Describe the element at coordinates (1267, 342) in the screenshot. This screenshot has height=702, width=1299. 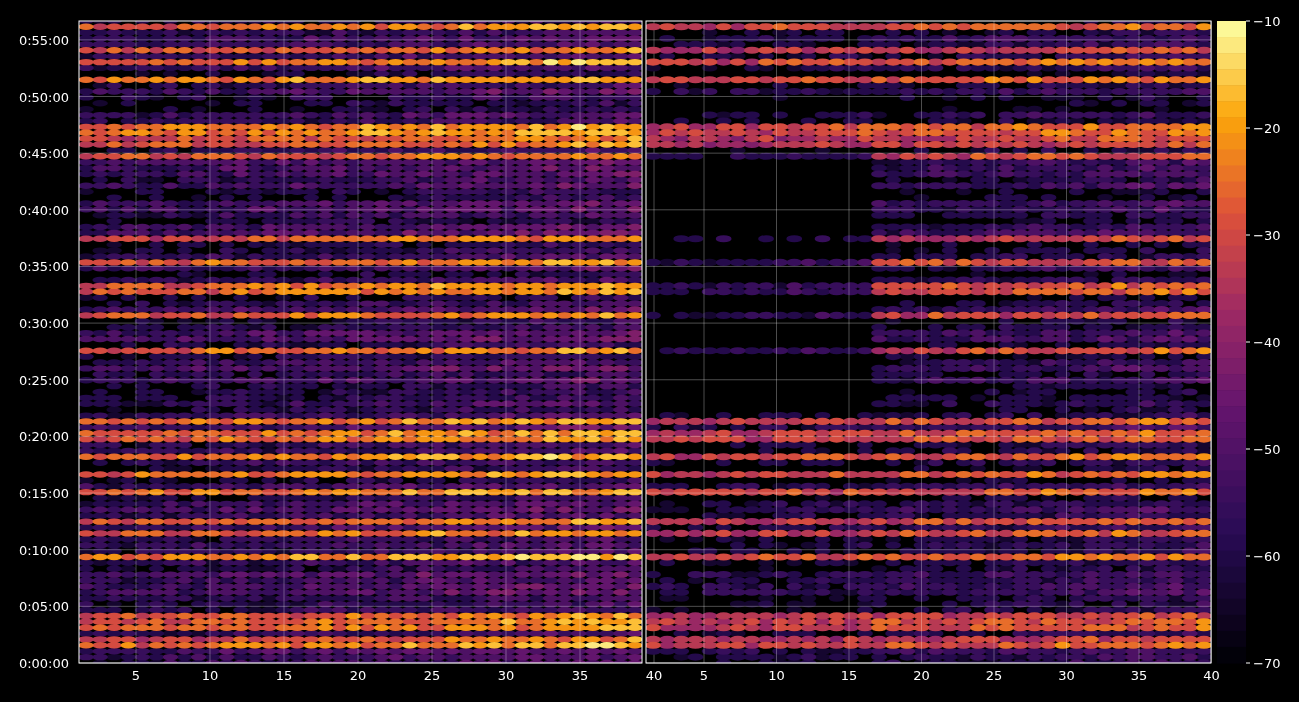
I see `colorbar-tick-label: −40` at that location.